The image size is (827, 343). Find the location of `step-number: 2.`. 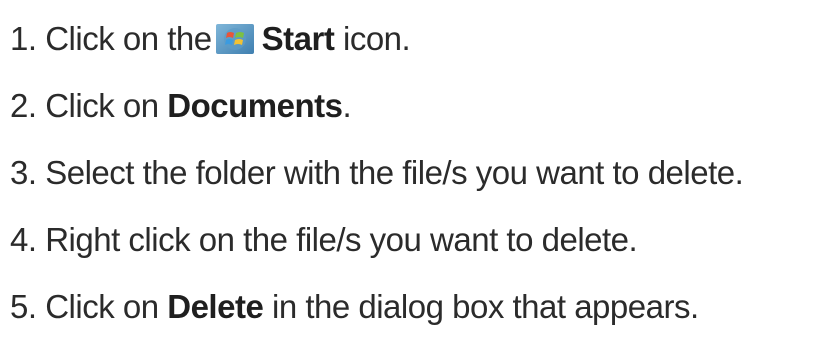

step-number: 2. is located at coordinates (23, 105).